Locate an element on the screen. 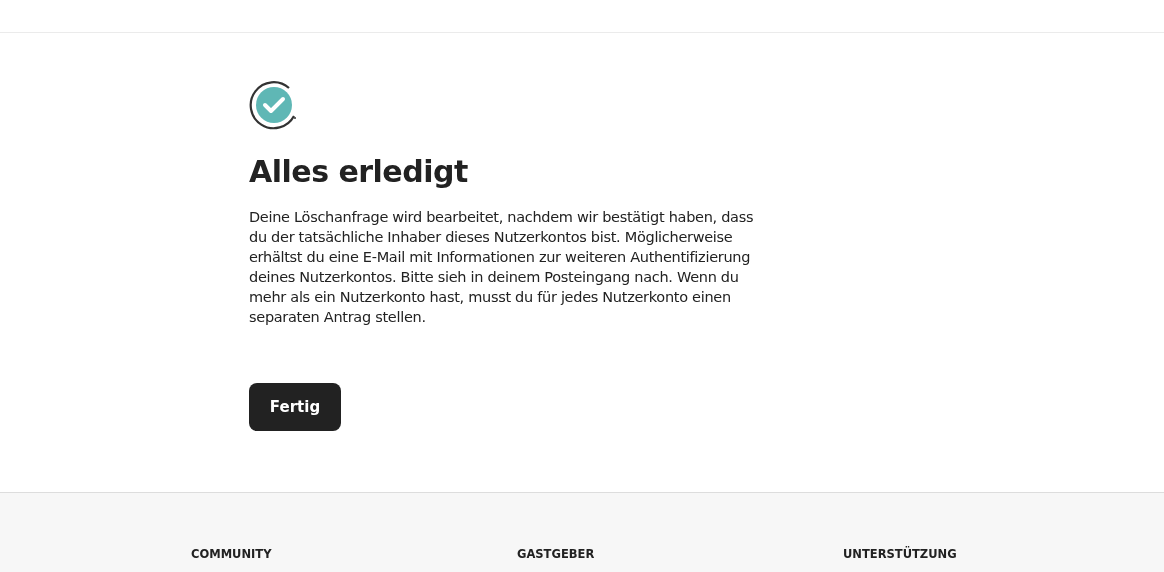 This screenshot has width=1164, height=572. message-text: Deine Löschanfrage wird bearbeitet, nachdem wir bestätigt haben, dass du der tatsächliche Inhaber dieses Nutzerkontos bist. Möglicherweise erhältst du eine E-Mail mit Informationen zur weiteren Authentifizierung deines Nutzerkontos. Bitte sieh in deinem Posteingang nach. Wenn du mehr als ein Nutzerkonto hast, musst du für jedes Nutzerkonto einen separaten Antrag stellen. is located at coordinates (502, 267).